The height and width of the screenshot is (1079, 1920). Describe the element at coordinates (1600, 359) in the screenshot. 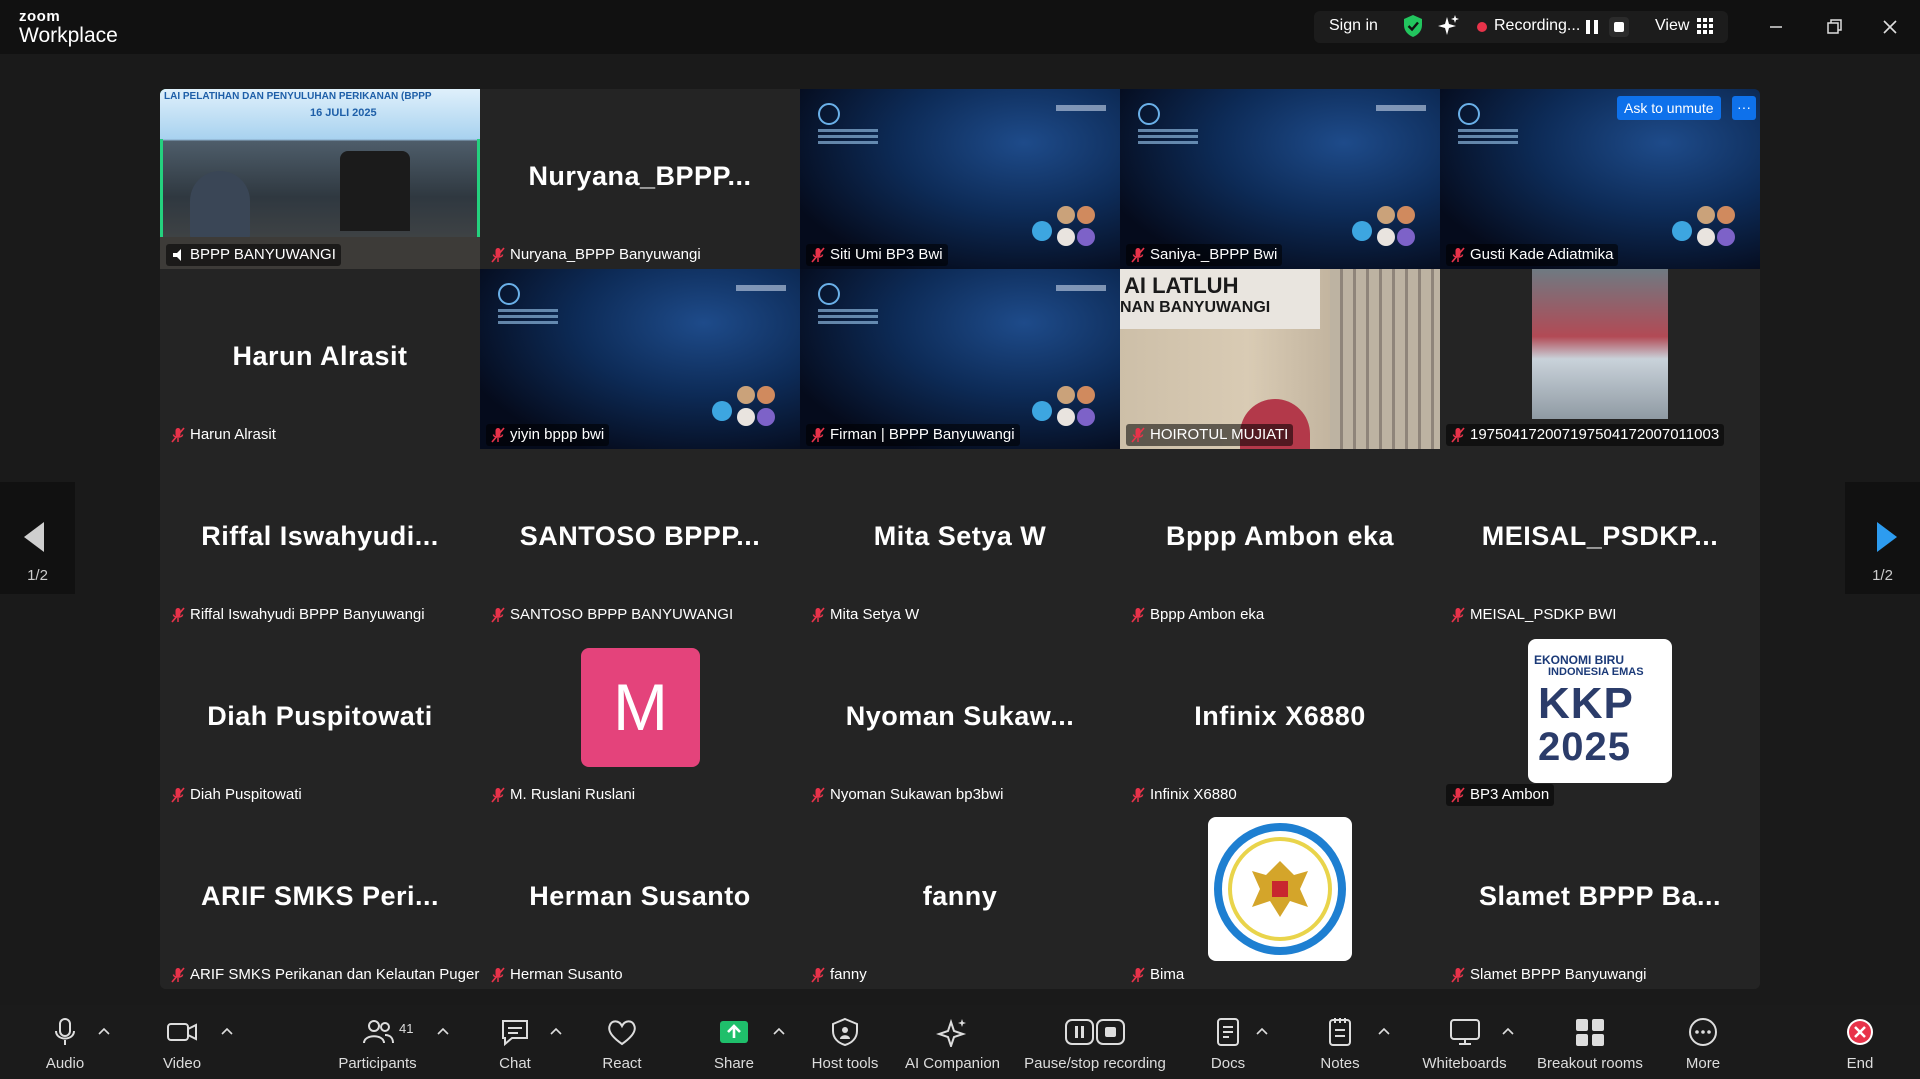

I see `participant-tile: 197504172007197504172007011003` at that location.